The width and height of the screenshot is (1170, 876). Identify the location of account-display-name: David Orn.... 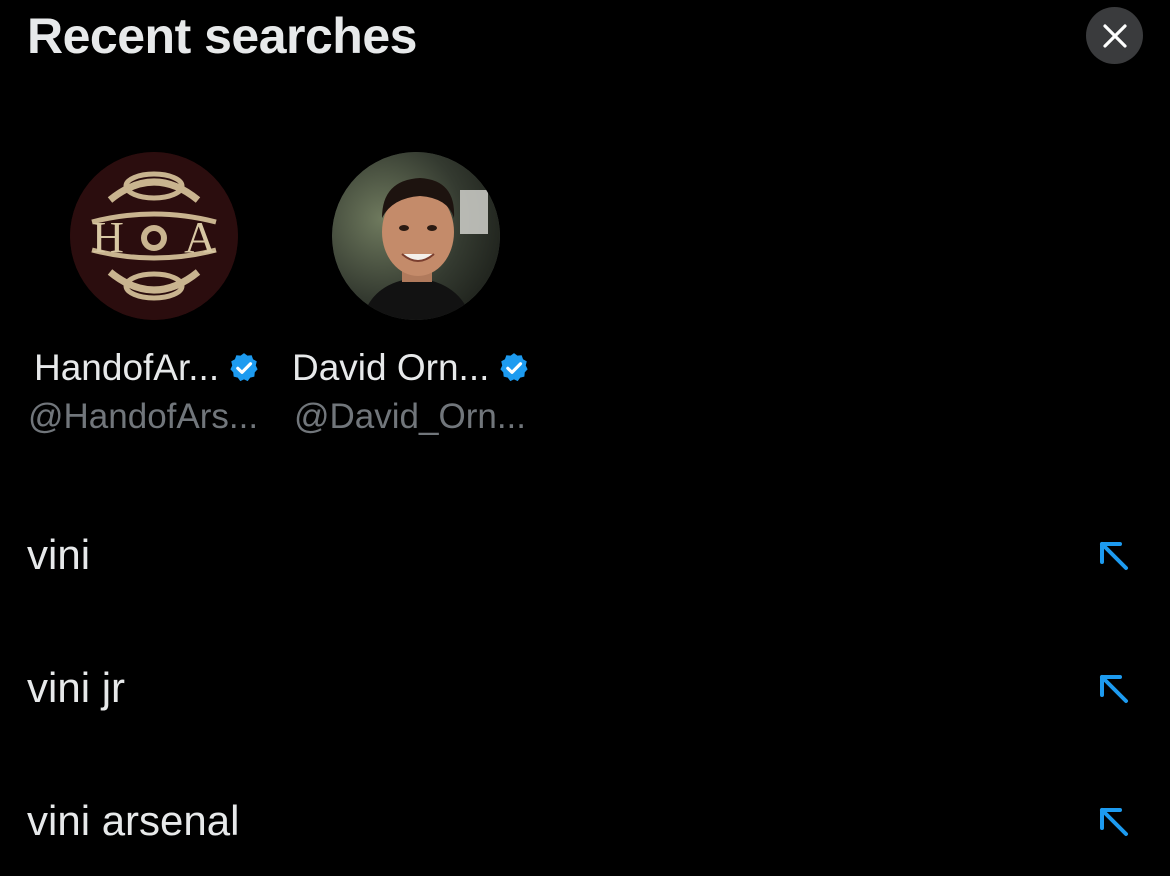
(391, 367).